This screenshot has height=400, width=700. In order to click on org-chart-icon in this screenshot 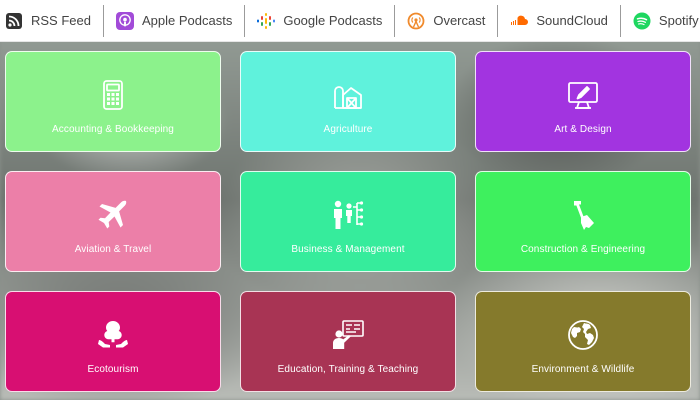, I will do `click(348, 215)`.